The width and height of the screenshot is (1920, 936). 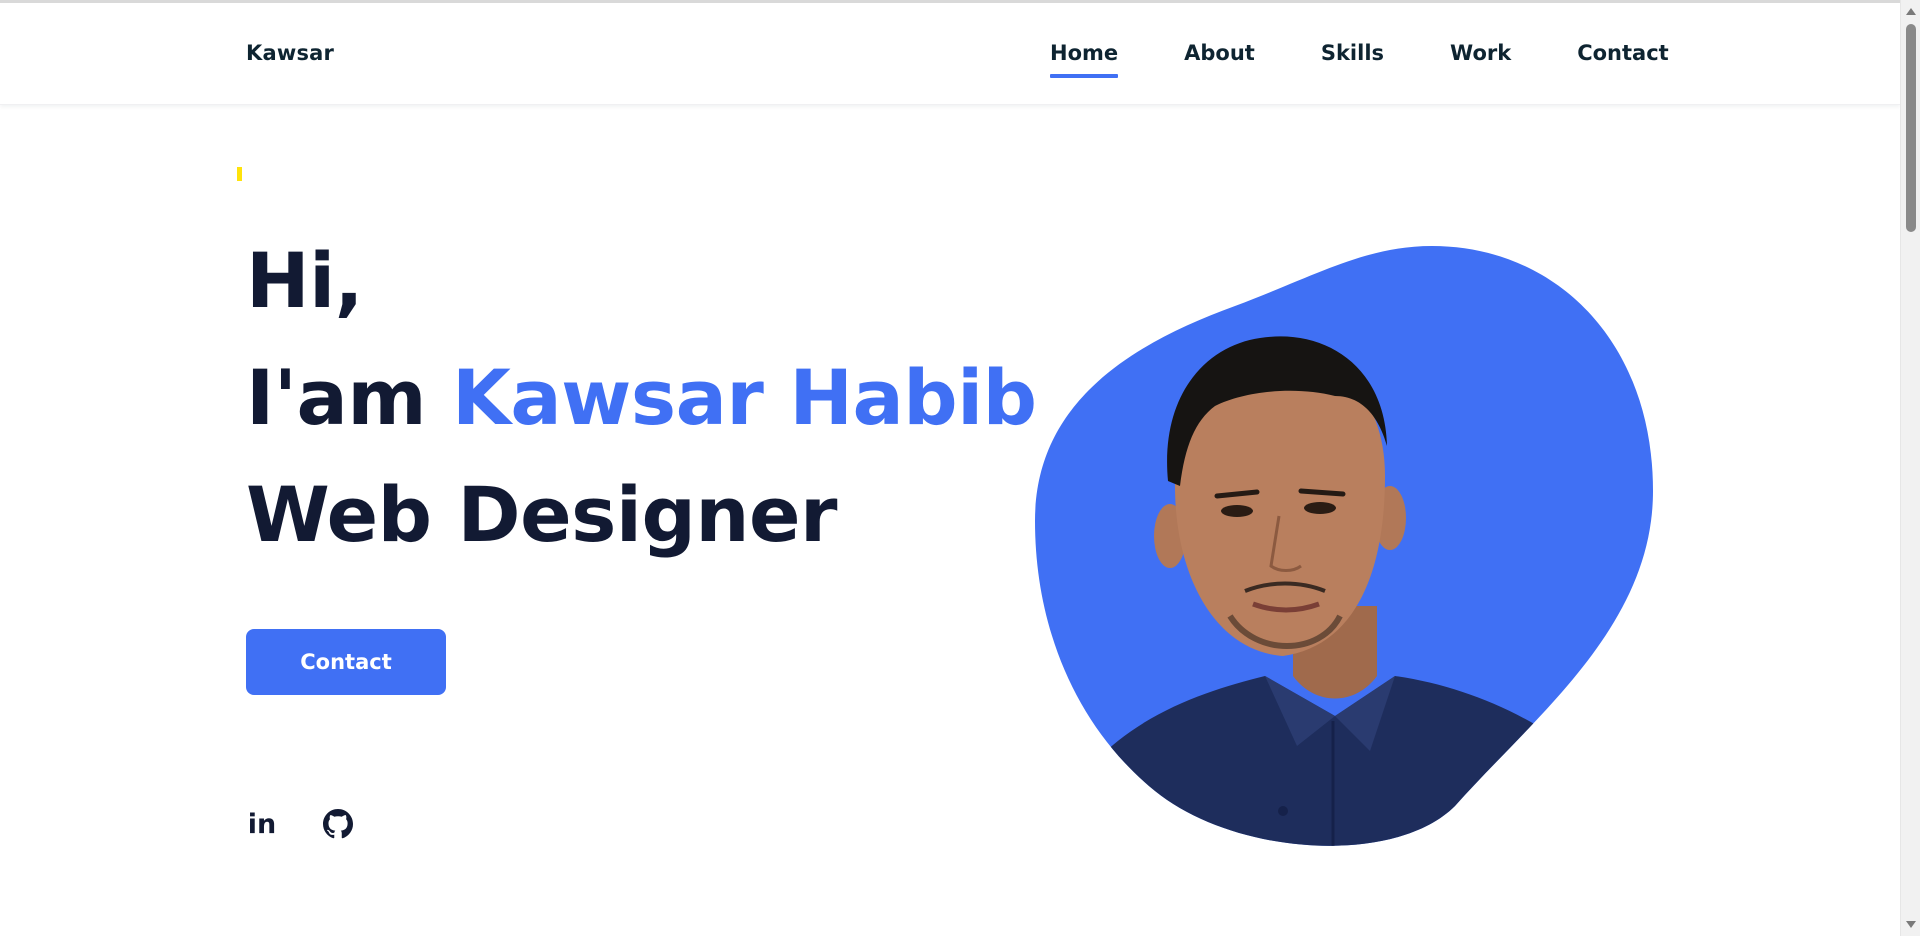 I want to click on nav-skills: Skills, so click(x=1352, y=53).